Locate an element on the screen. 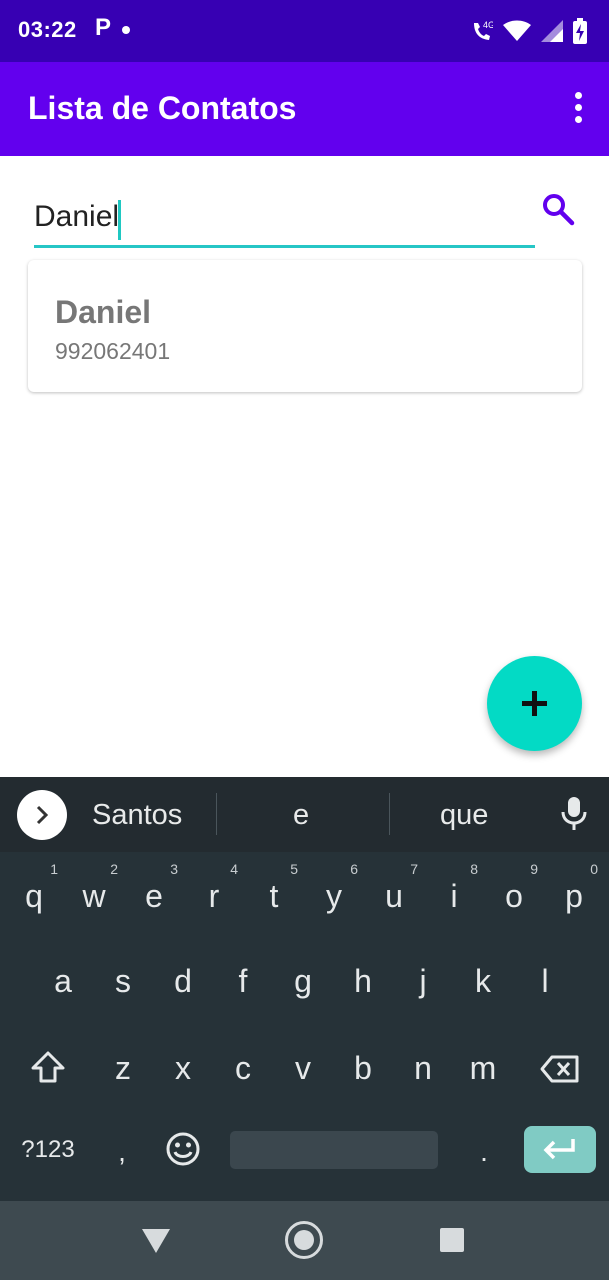 The width and height of the screenshot is (609, 1280). key-j: j is located at coordinates (423, 981).